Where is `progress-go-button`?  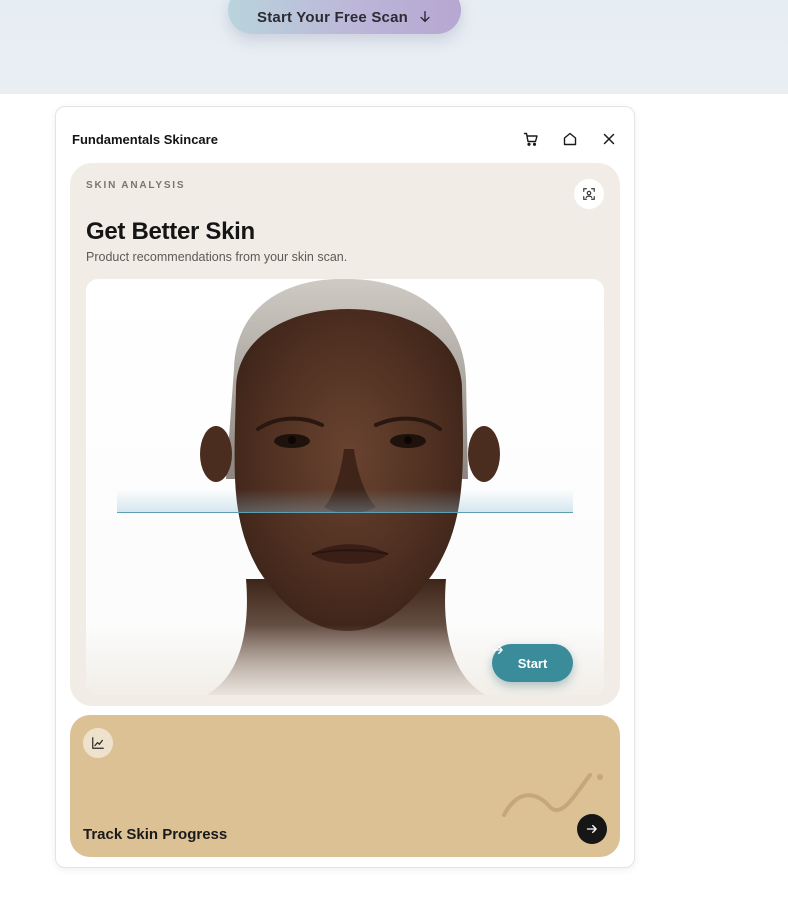 progress-go-button is located at coordinates (592, 829).